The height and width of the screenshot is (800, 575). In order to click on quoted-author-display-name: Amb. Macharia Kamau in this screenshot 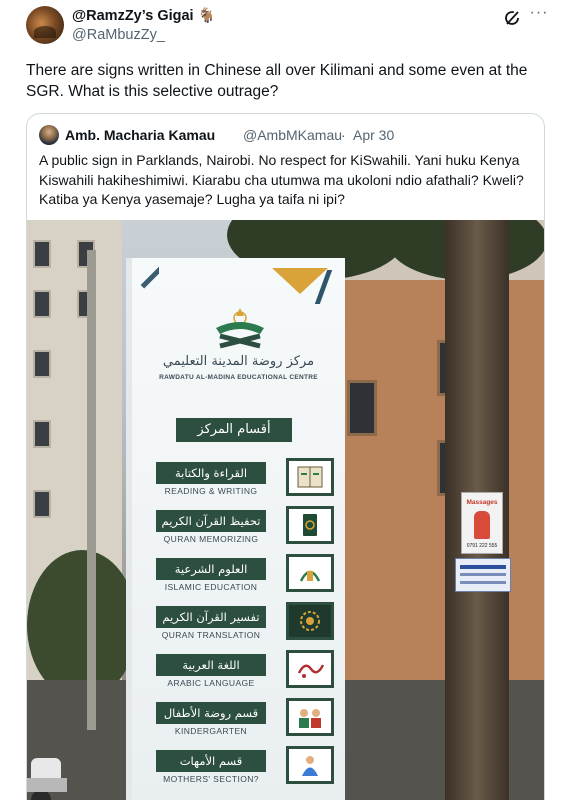, I will do `click(140, 135)`.